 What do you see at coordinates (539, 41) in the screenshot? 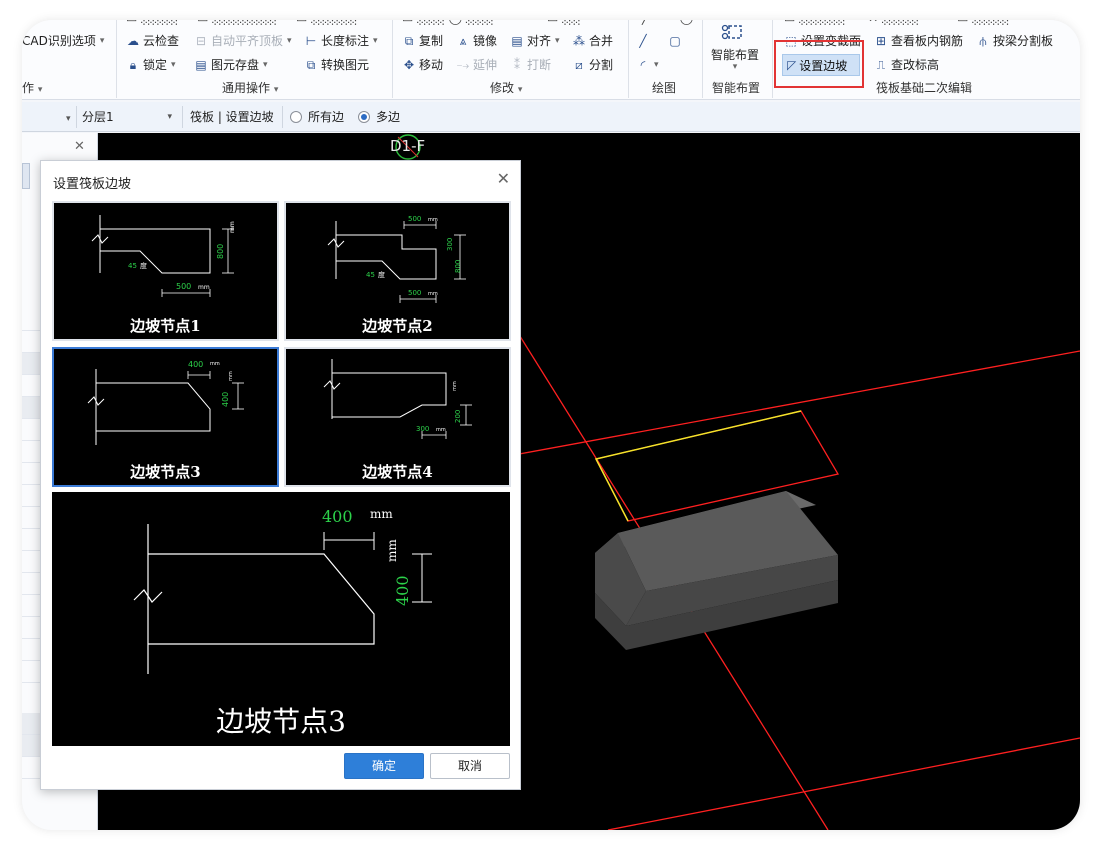
I see `align-label: 对齐` at bounding box center [539, 41].